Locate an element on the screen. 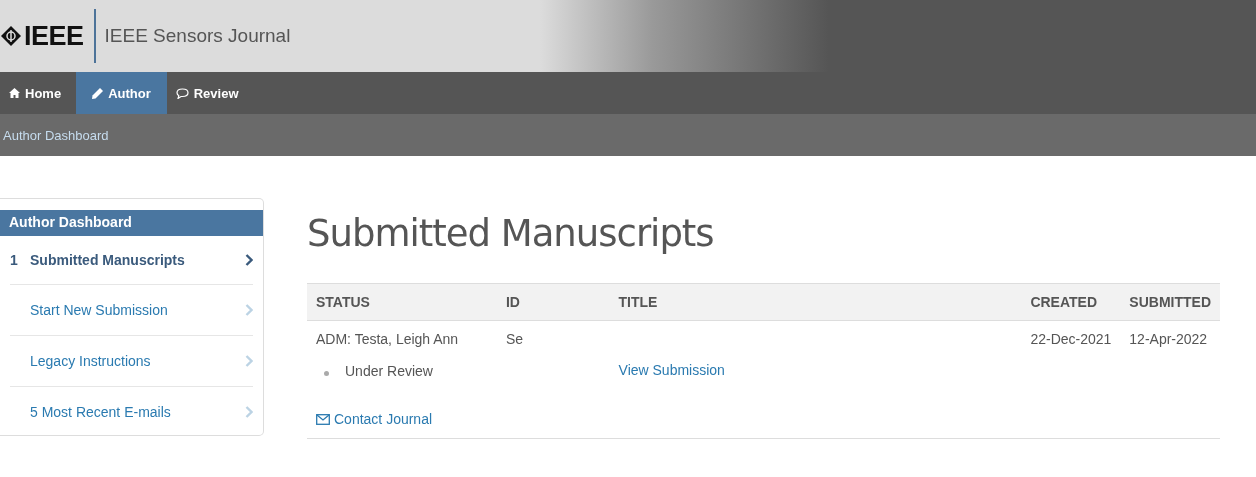 This screenshot has width=1256, height=477. nav-tab: Home is located at coordinates (38, 93).